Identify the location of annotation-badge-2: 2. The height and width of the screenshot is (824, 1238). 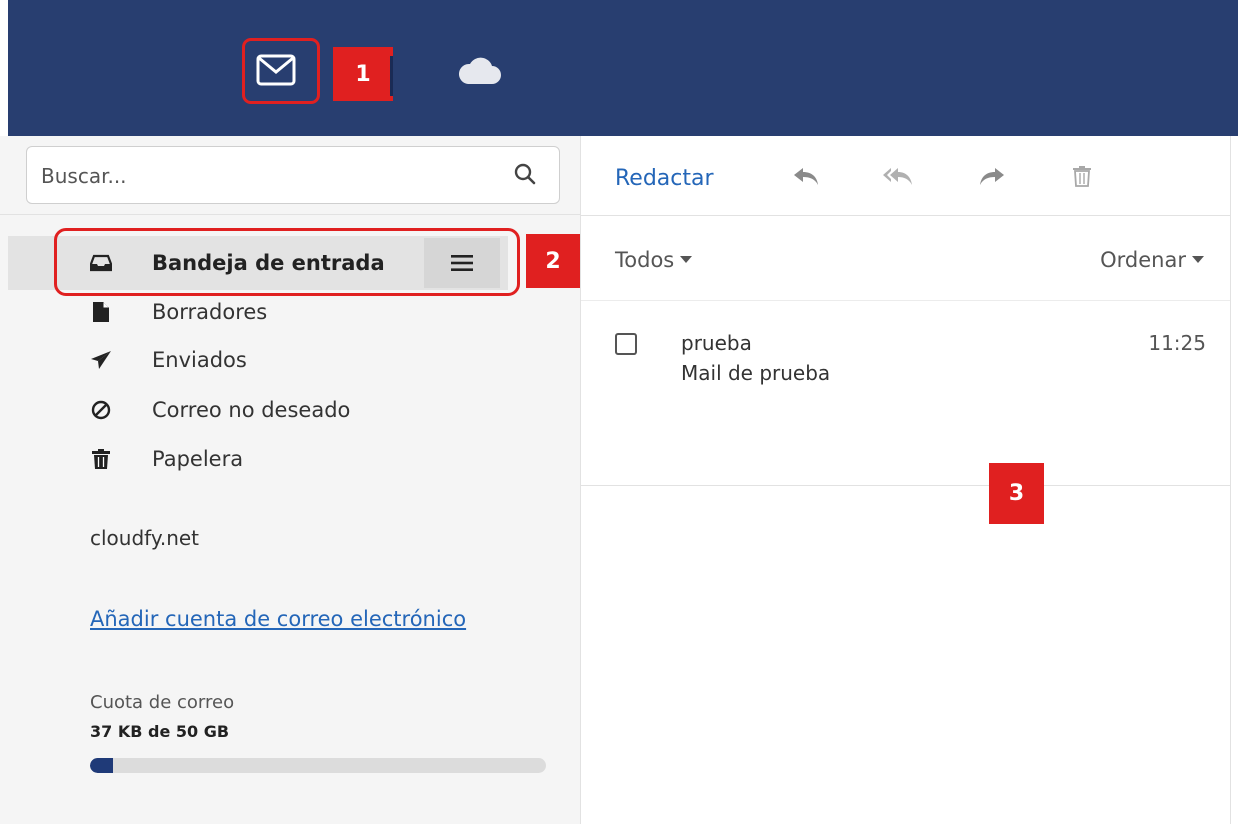
(553, 261).